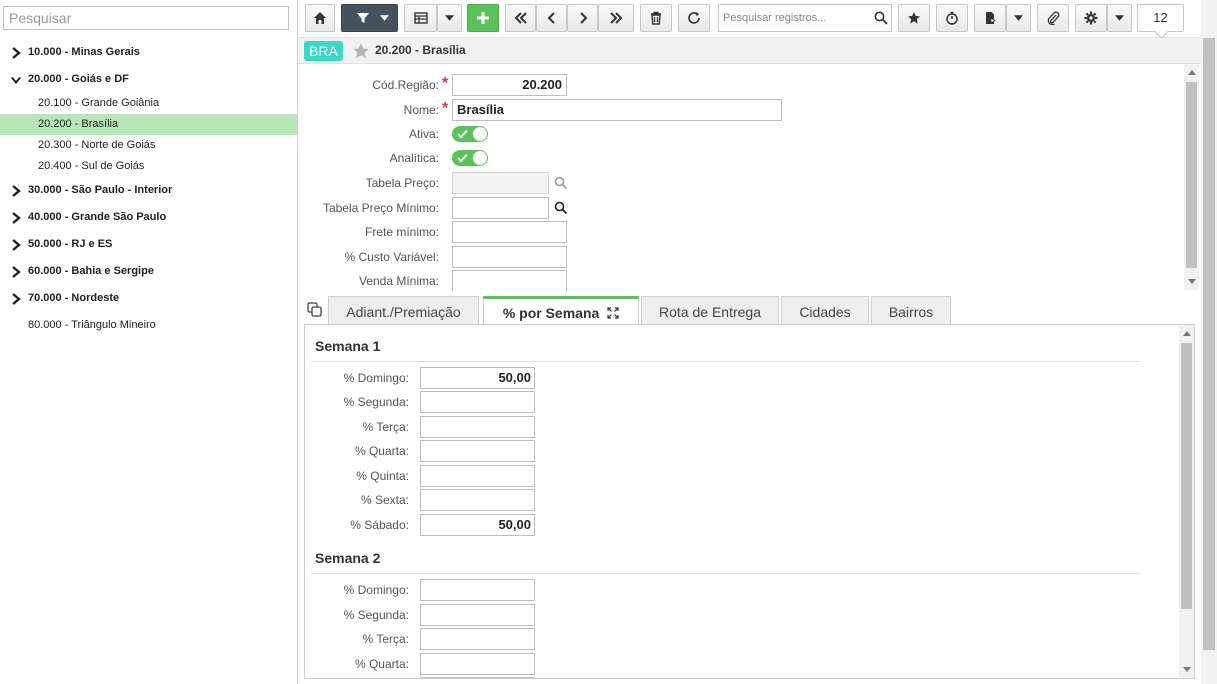 The height and width of the screenshot is (684, 1217). I want to click on grid-view-button, so click(420, 18).